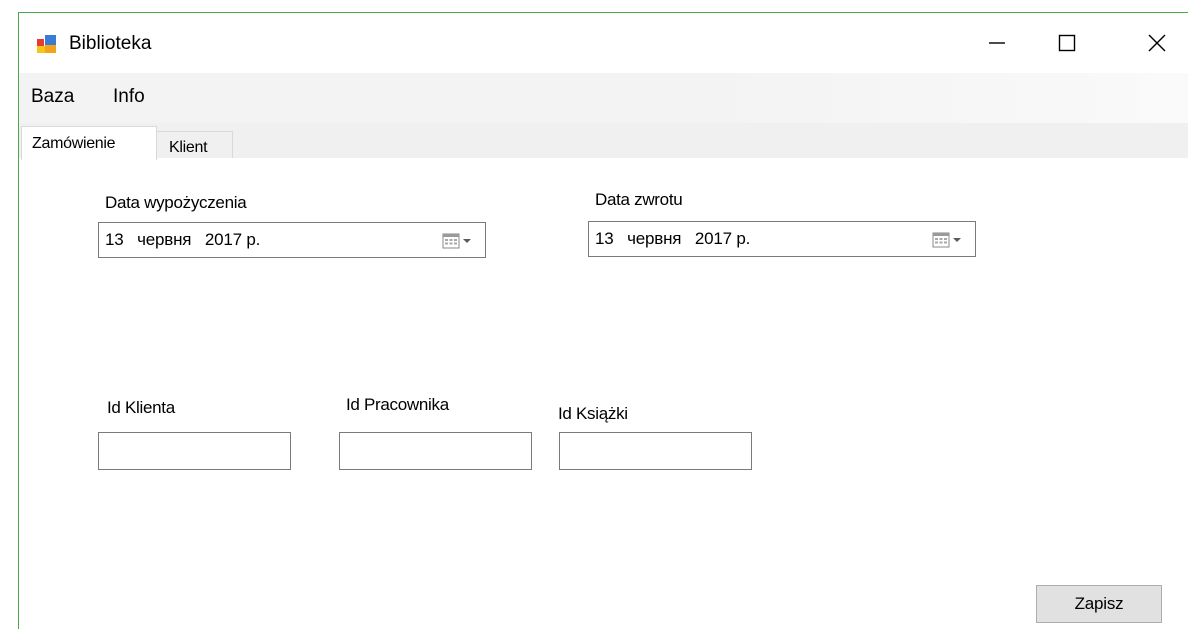  I want to click on loan-date-picker: 13 червня 2017 р., so click(292, 240).